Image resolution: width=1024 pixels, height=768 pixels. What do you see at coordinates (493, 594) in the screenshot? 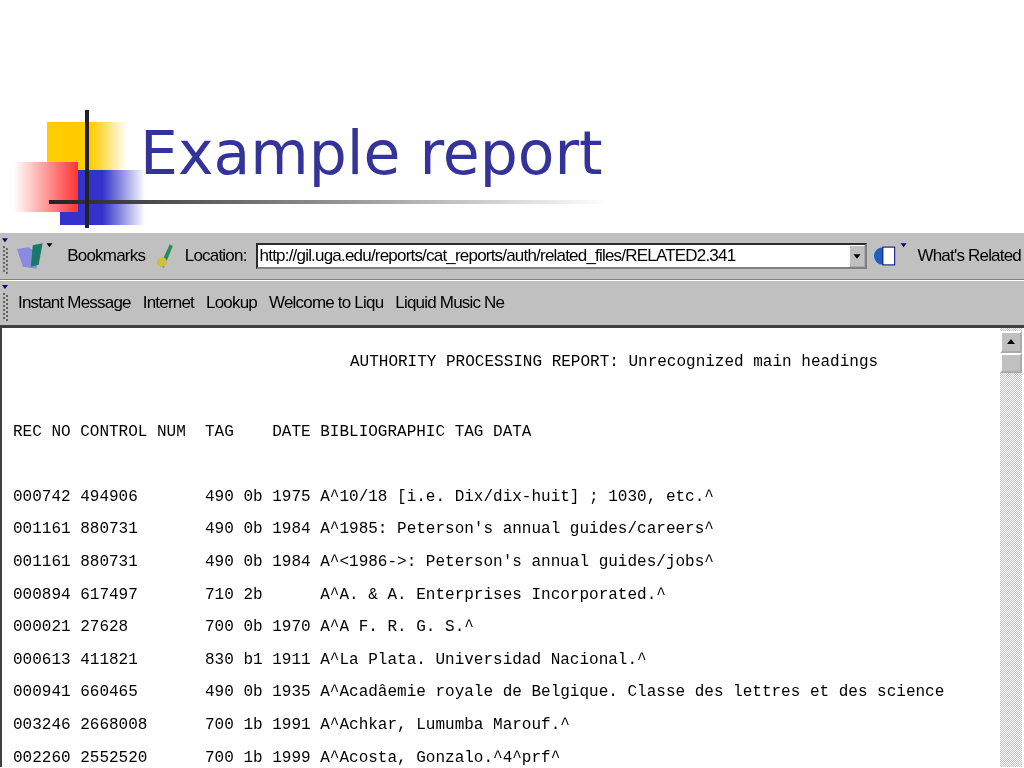
I see `table-cell-text: A^A. & A. Enterprises Incorporated.^` at bounding box center [493, 594].